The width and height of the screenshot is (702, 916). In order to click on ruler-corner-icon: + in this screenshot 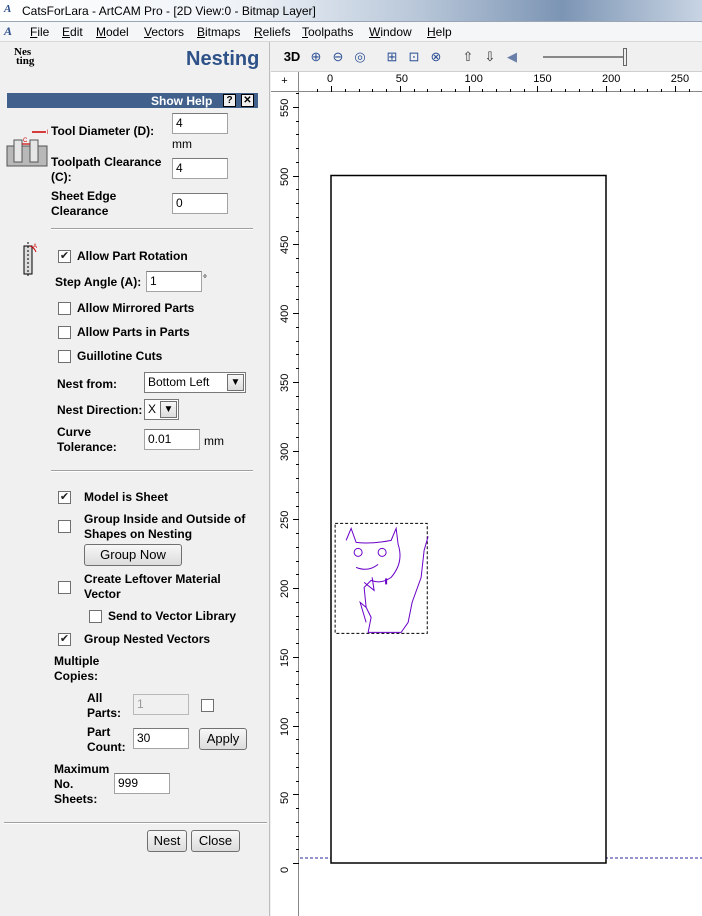, I will do `click(285, 82)`.